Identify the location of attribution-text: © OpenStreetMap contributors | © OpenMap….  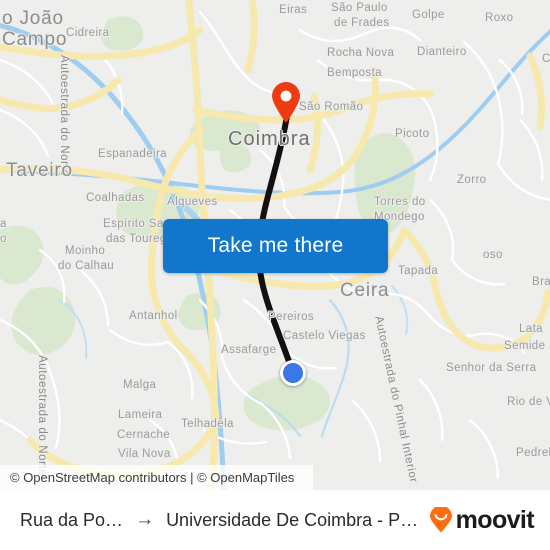
(152, 477).